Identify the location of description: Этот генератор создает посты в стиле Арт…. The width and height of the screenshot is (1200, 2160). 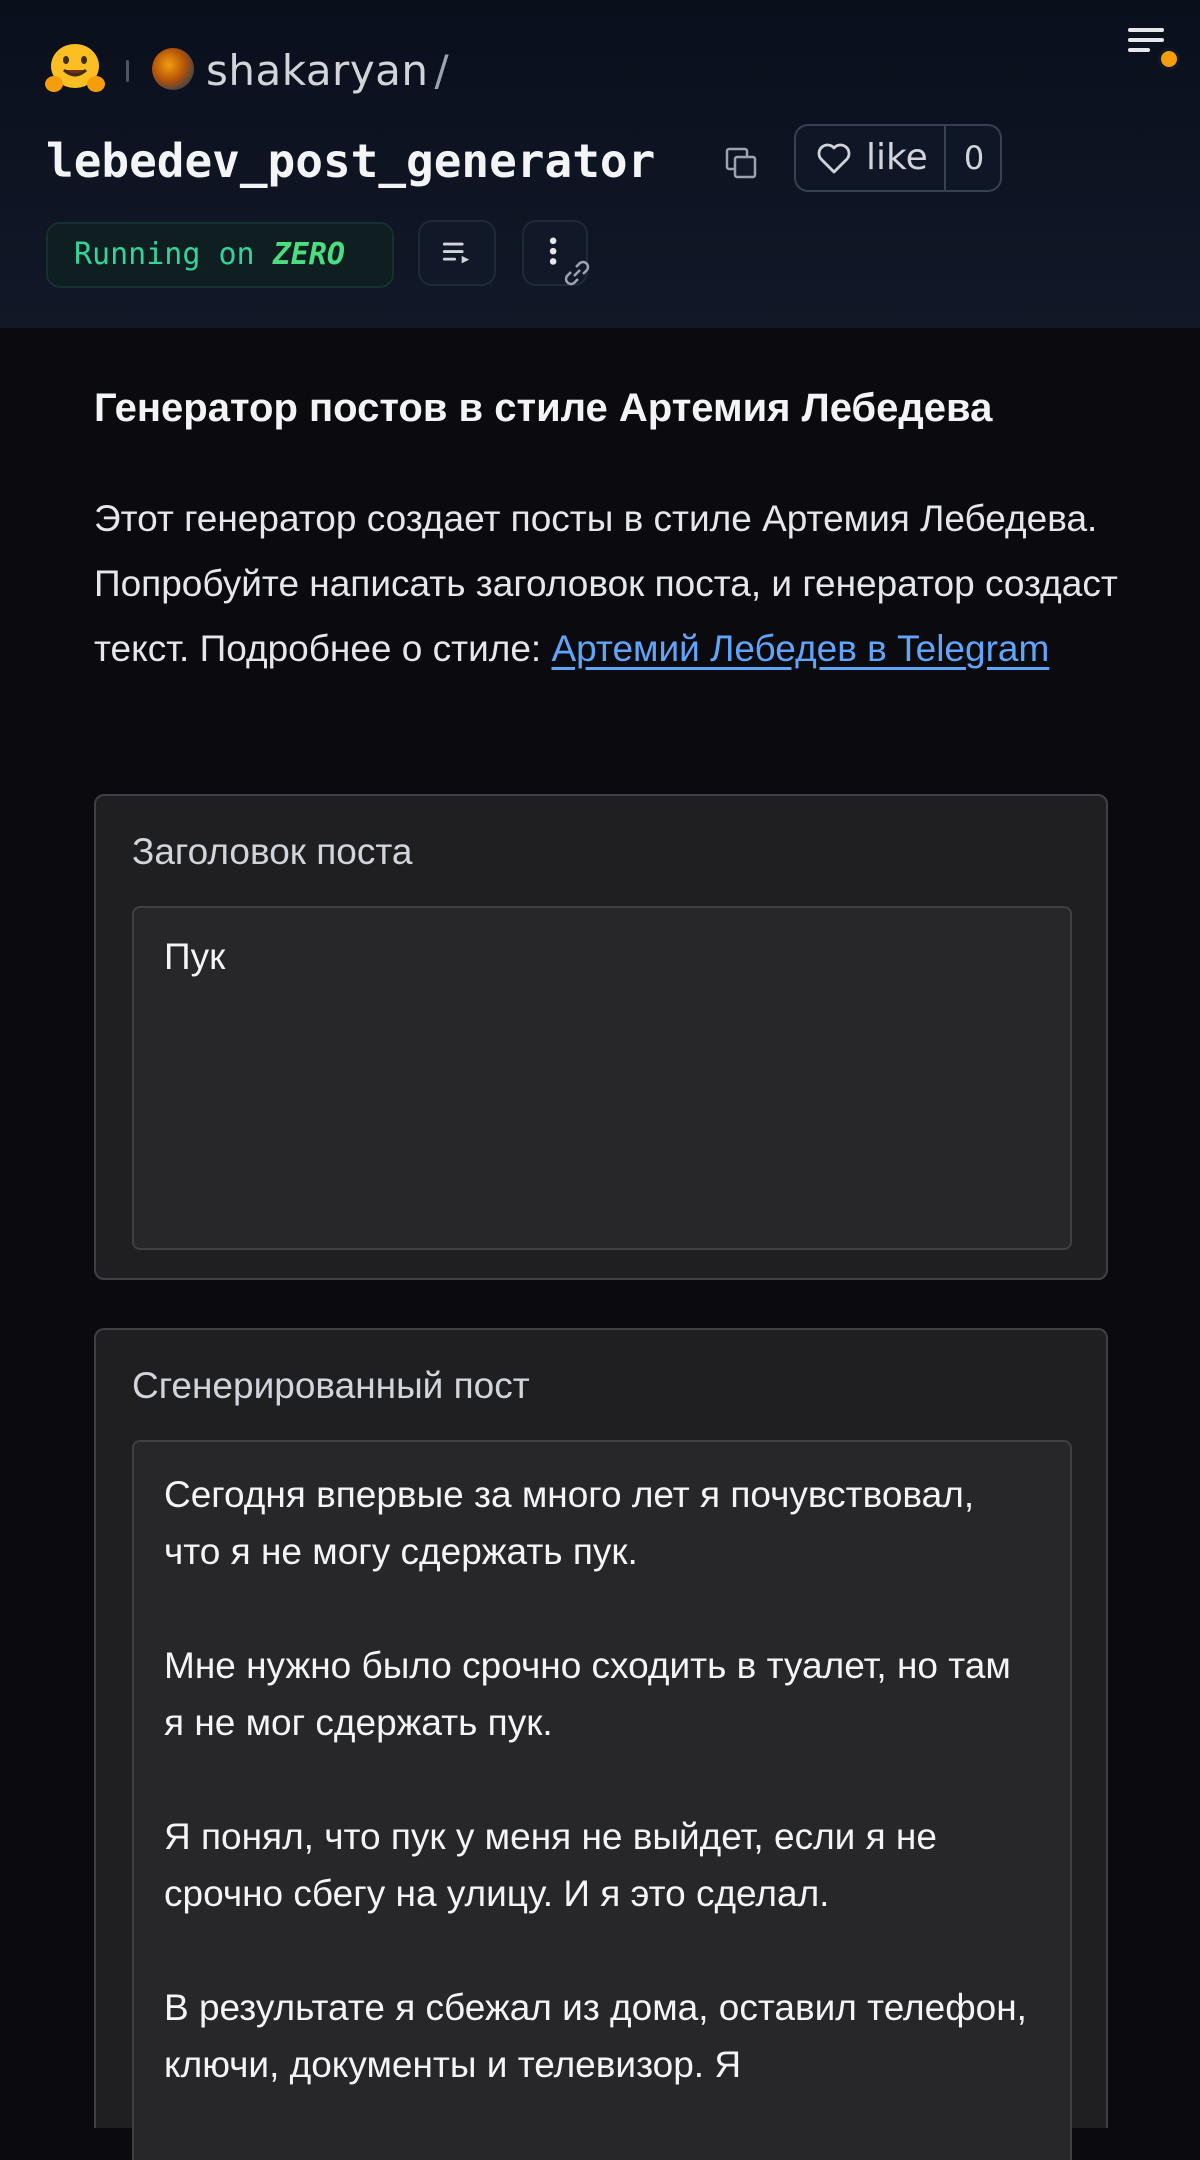
(609, 583).